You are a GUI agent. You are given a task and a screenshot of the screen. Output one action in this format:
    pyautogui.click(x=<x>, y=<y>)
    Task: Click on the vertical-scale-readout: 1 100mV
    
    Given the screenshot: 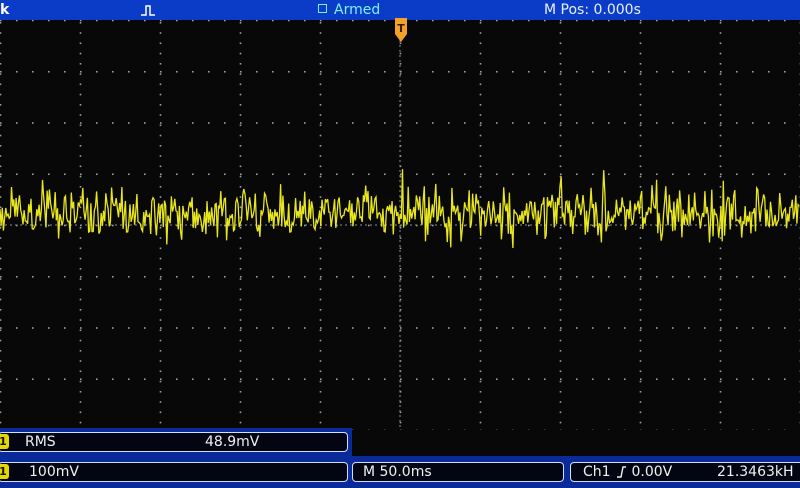 What is the action you would take?
    pyautogui.click(x=174, y=472)
    